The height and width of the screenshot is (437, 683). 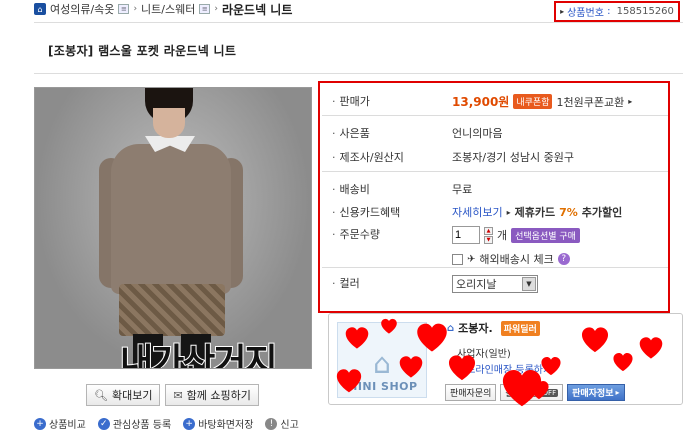 I want to click on option-purchase-button: 선택옵션별 구매, so click(x=545, y=235).